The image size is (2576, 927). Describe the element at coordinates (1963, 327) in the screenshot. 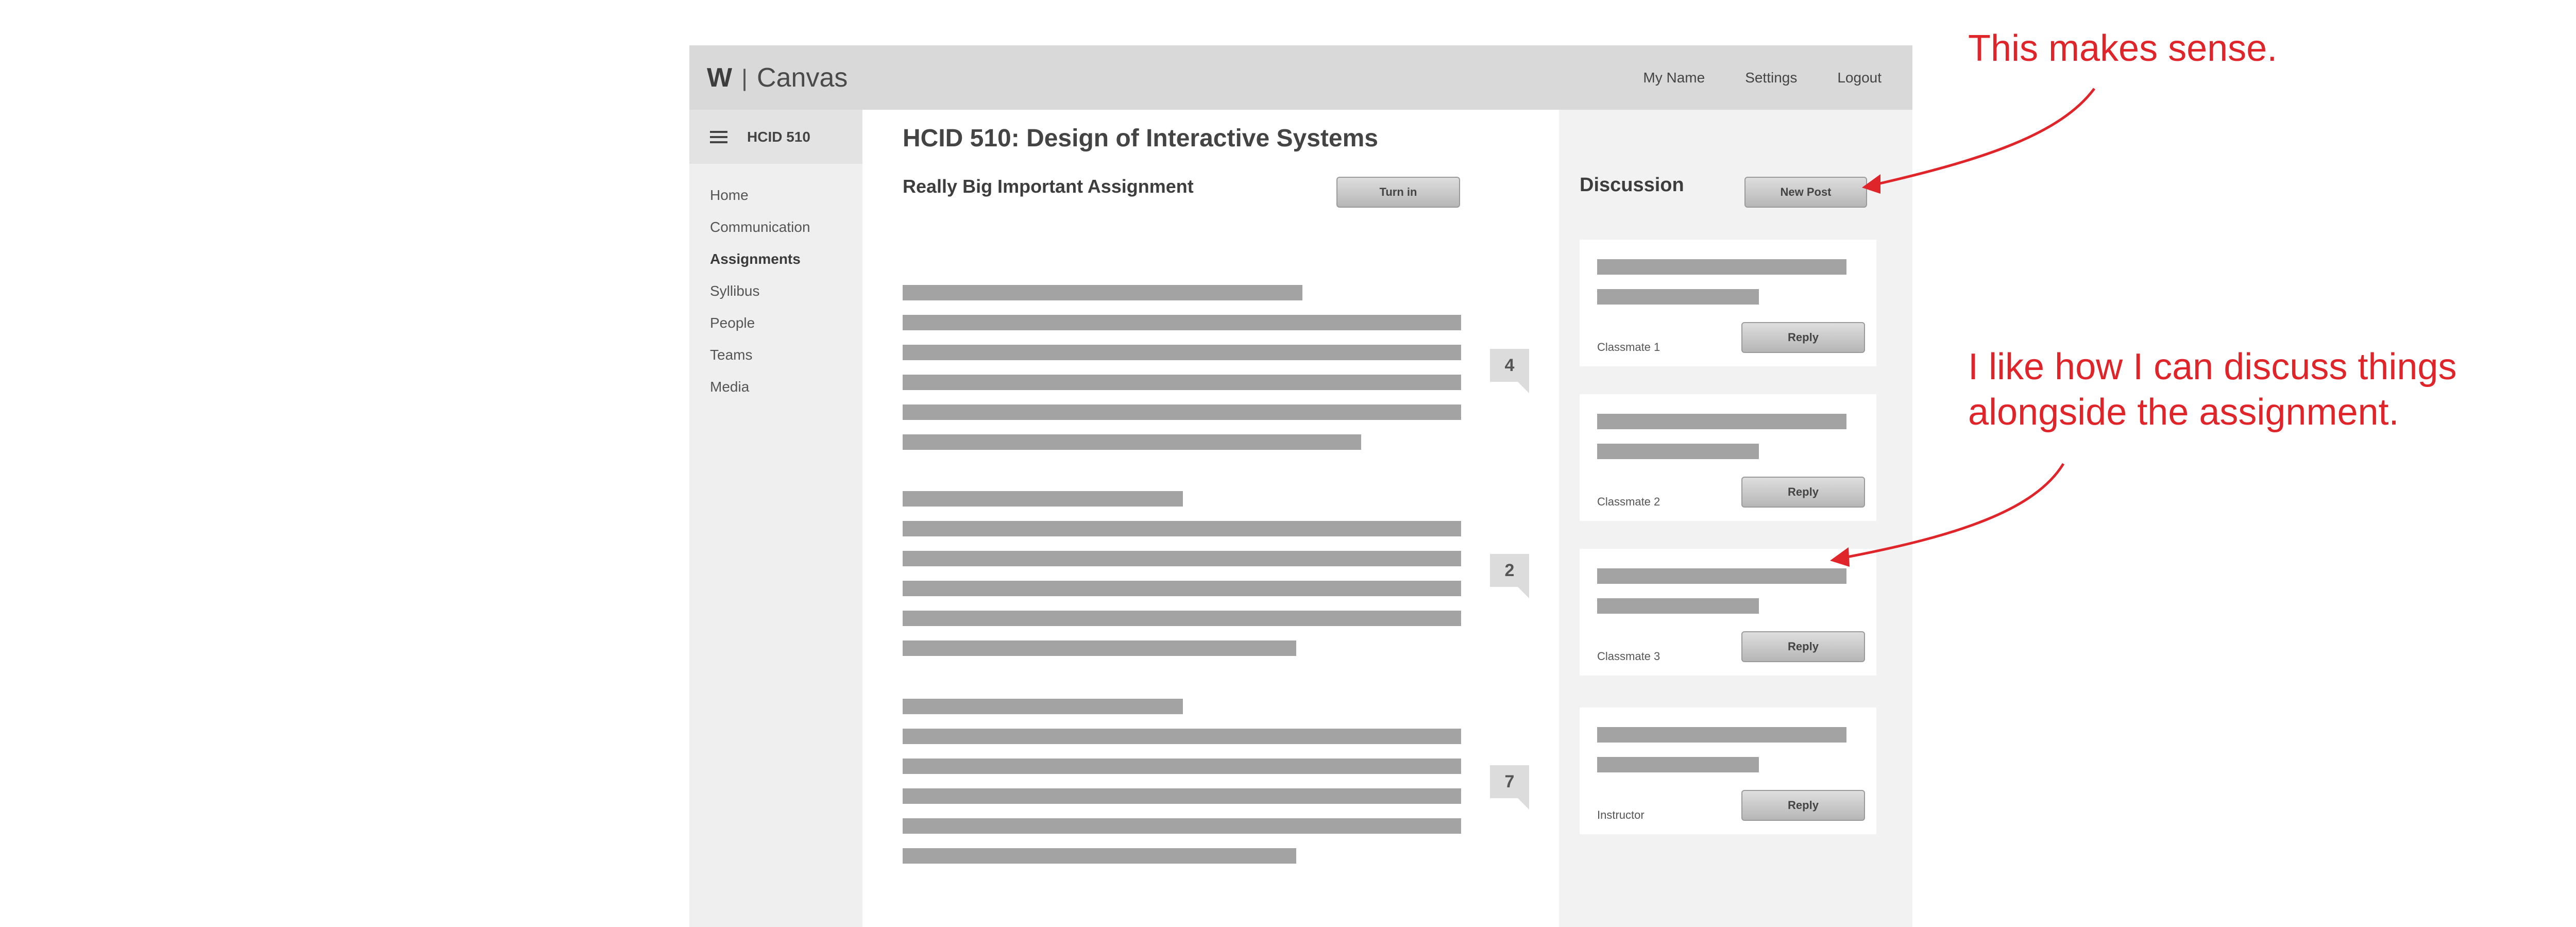

I see `annotation-arrows` at that location.